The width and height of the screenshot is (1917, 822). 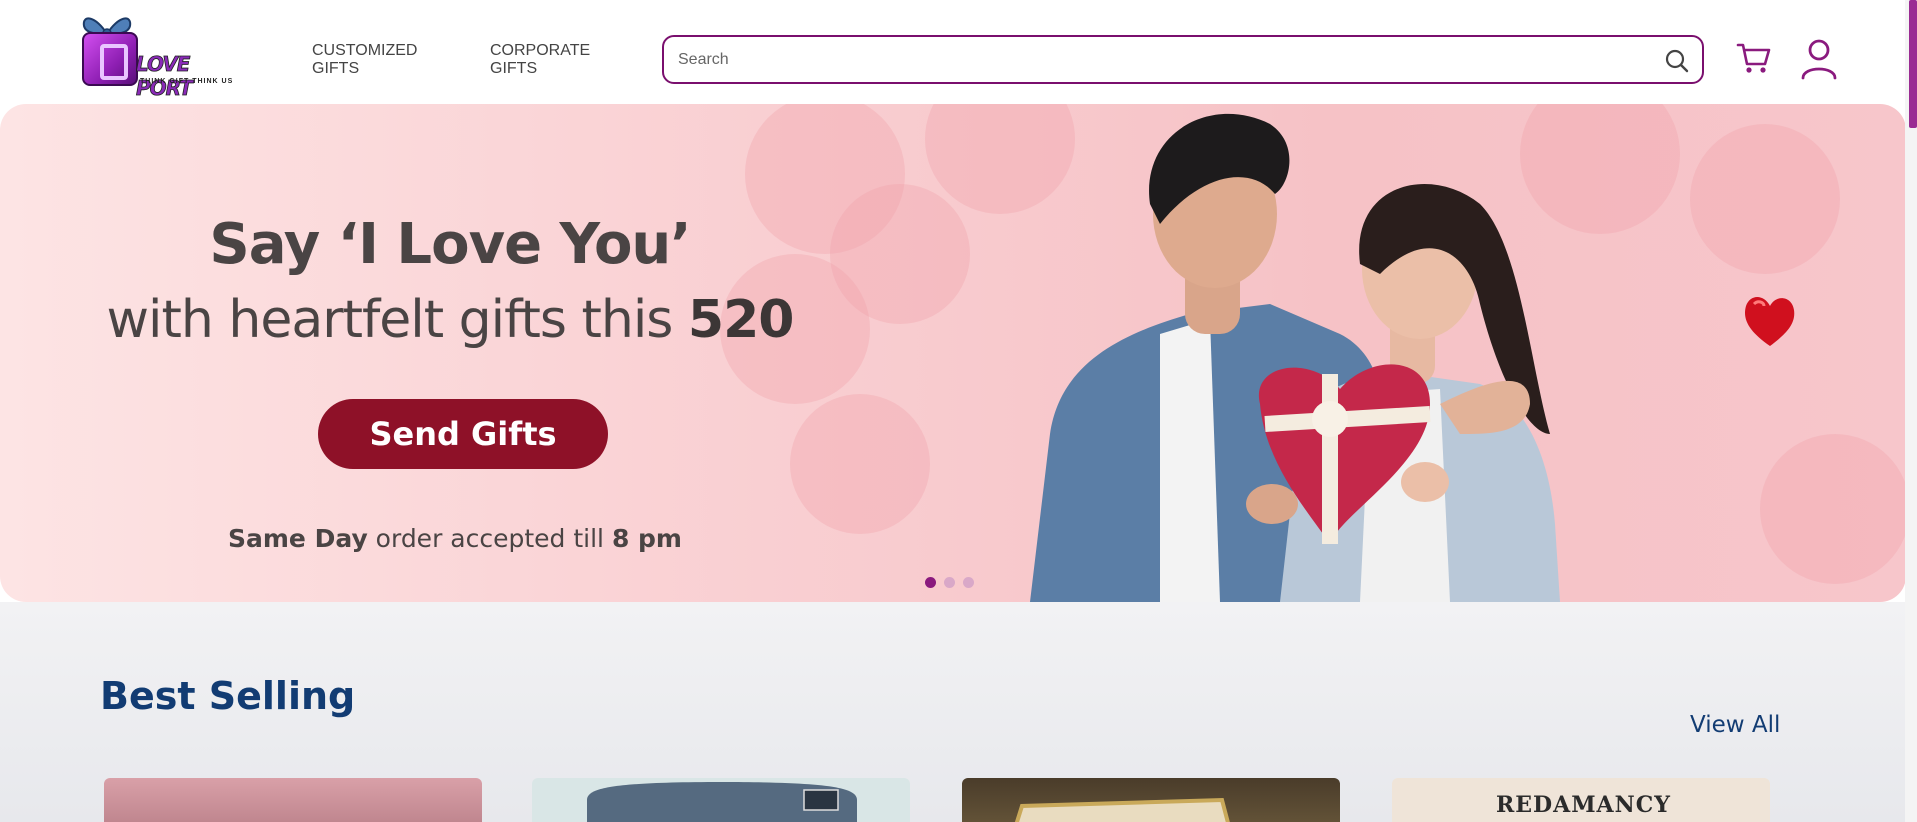 I want to click on logo-wordmark: LOVE PORT, so click(x=165, y=76).